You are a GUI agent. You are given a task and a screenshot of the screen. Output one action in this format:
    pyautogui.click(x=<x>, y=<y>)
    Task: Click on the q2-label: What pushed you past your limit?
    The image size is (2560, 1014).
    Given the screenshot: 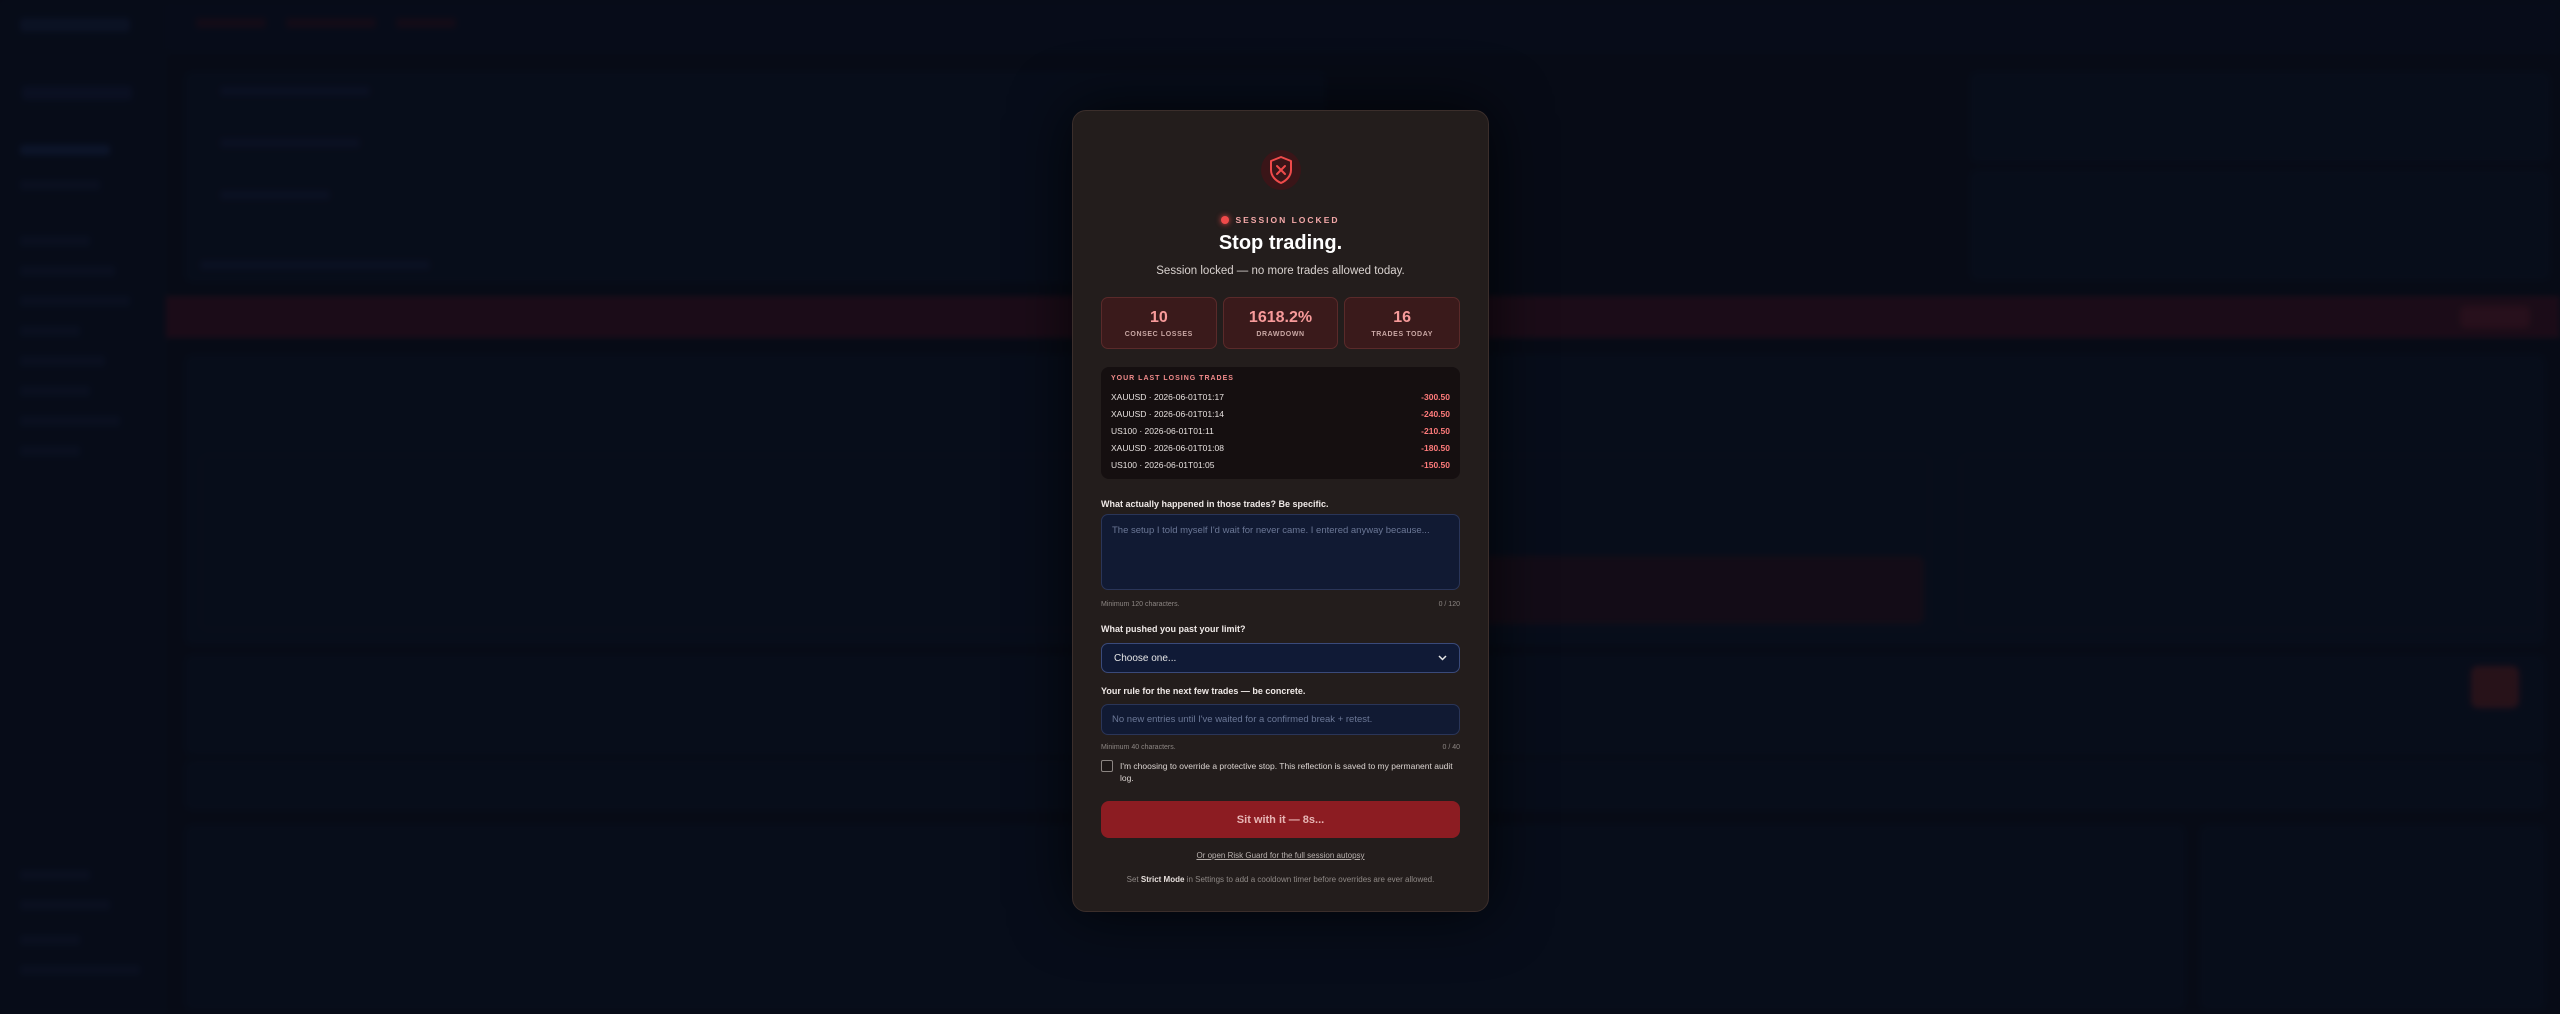 What is the action you would take?
    pyautogui.click(x=1173, y=629)
    